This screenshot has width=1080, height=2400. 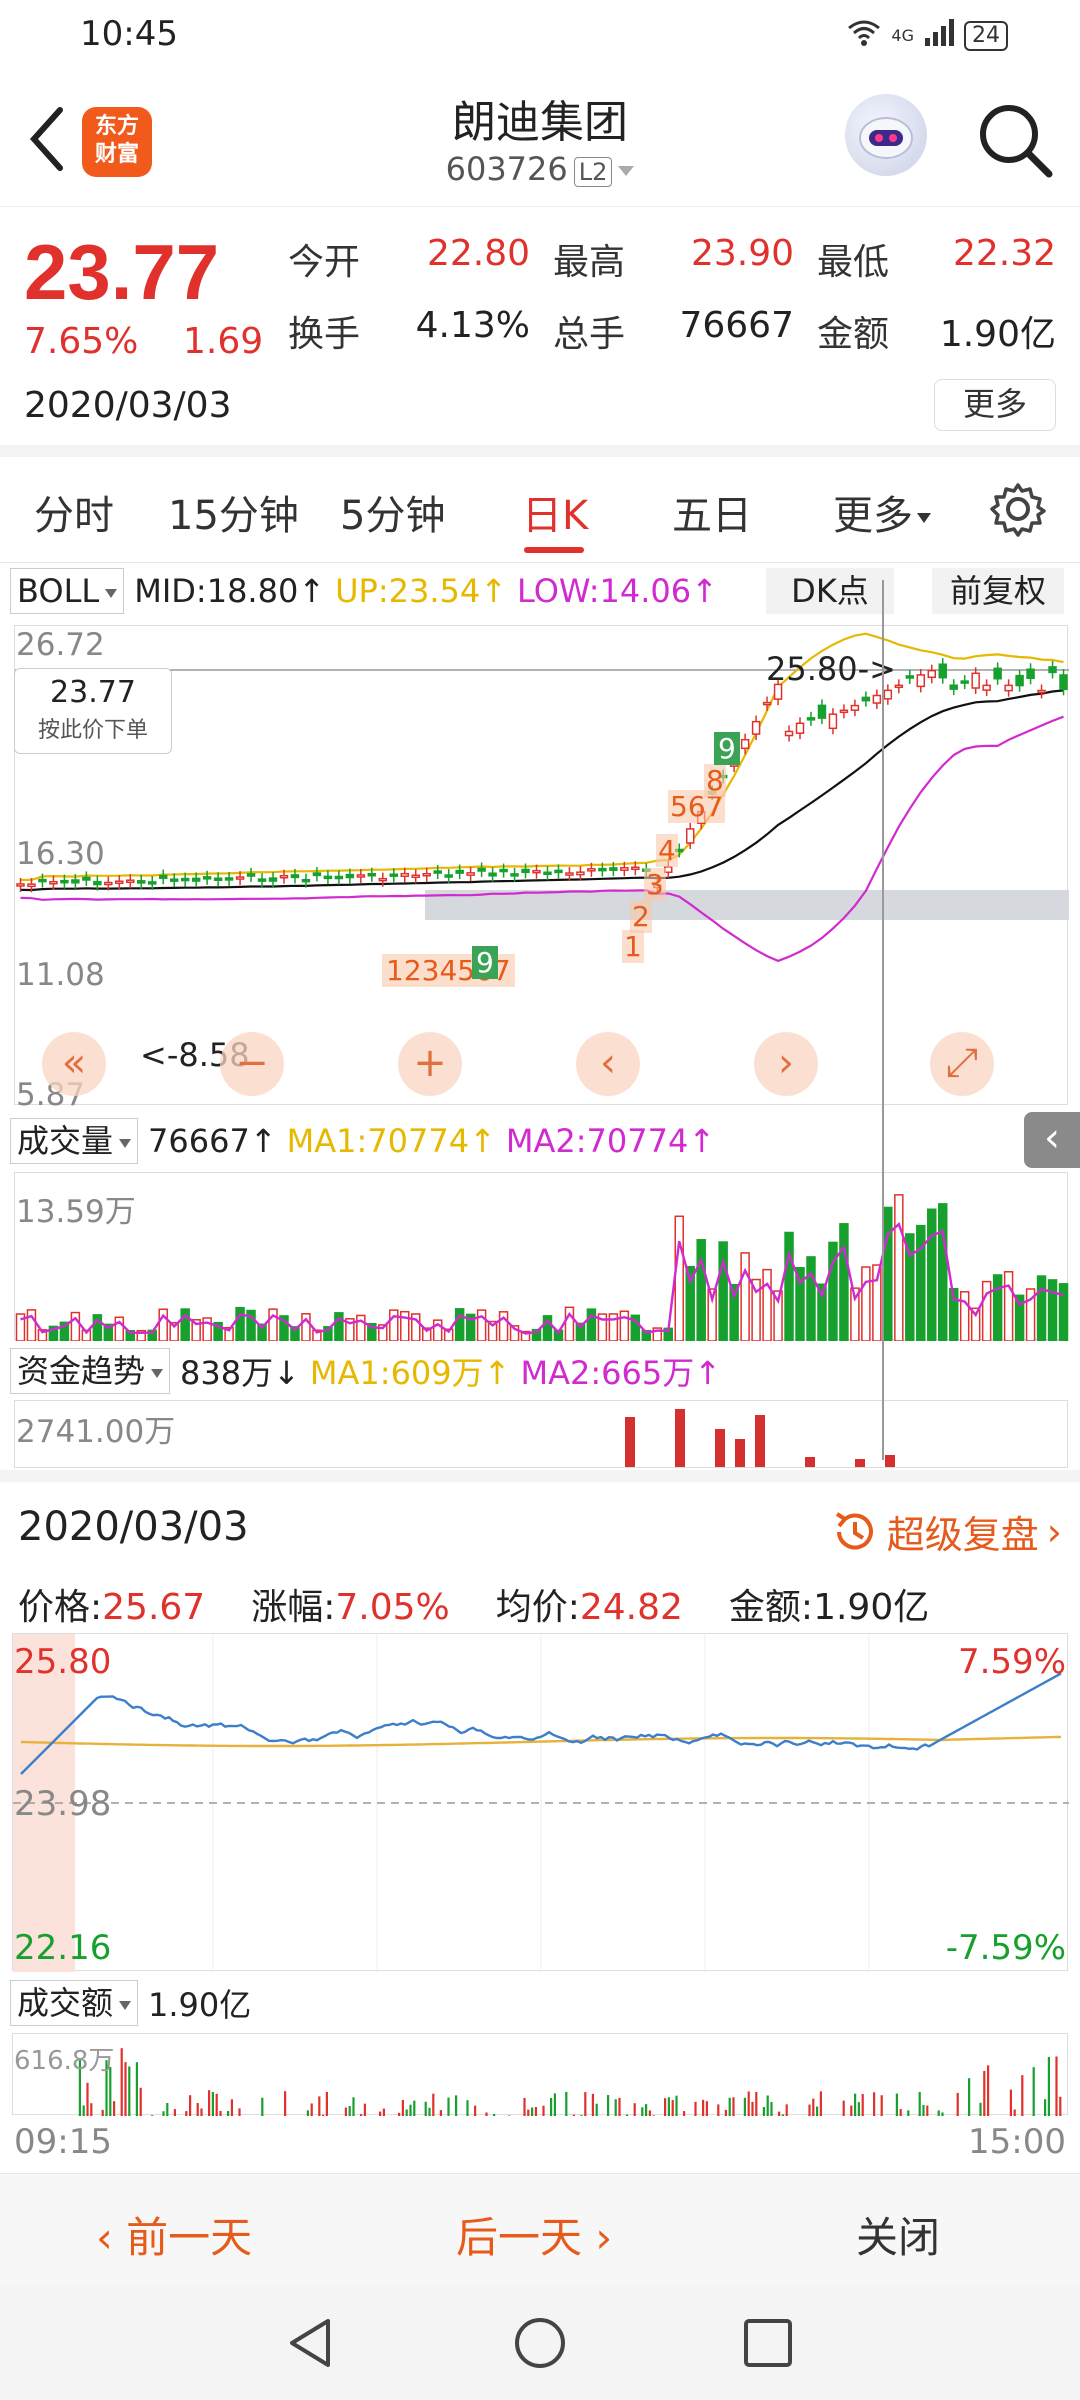 I want to click on tab-five-day: 五日, so click(x=712, y=512).